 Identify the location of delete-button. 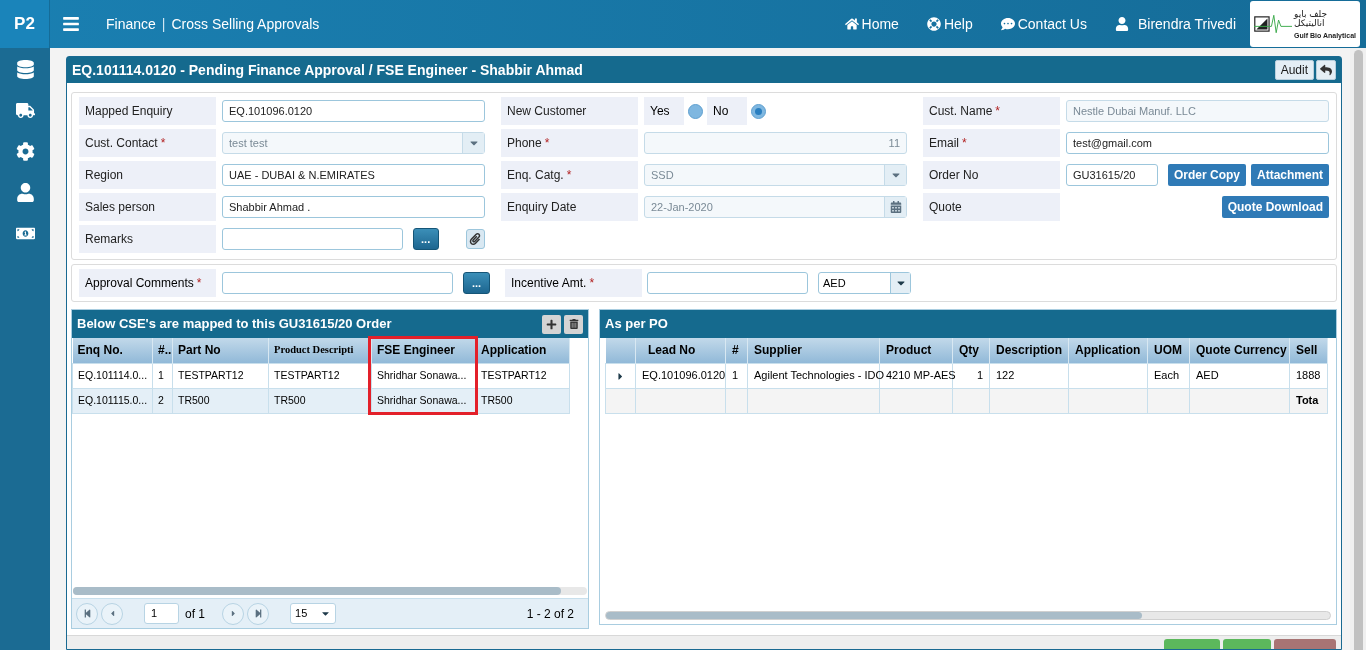
(573, 324).